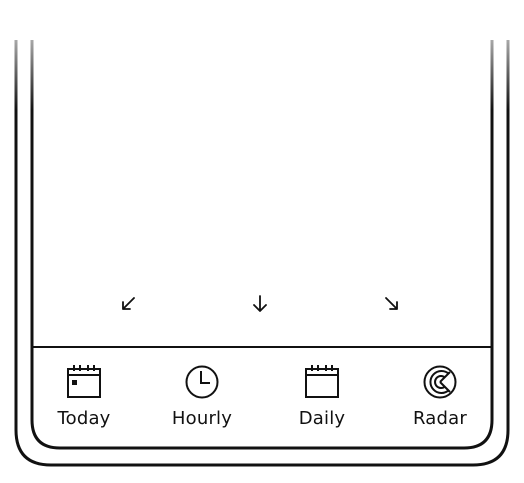  What do you see at coordinates (128, 303) in the screenshot?
I see `arrow-down-left-icon` at bounding box center [128, 303].